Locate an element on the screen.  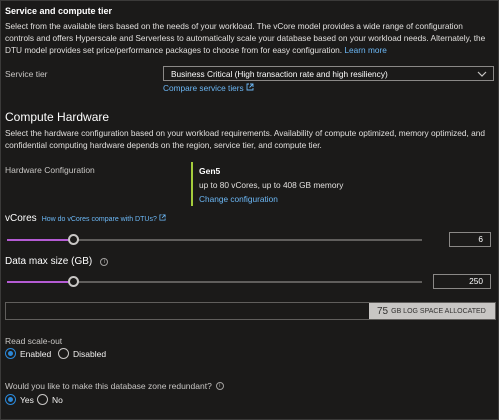
zone-redundant-no-radio: No is located at coordinates (50, 399).